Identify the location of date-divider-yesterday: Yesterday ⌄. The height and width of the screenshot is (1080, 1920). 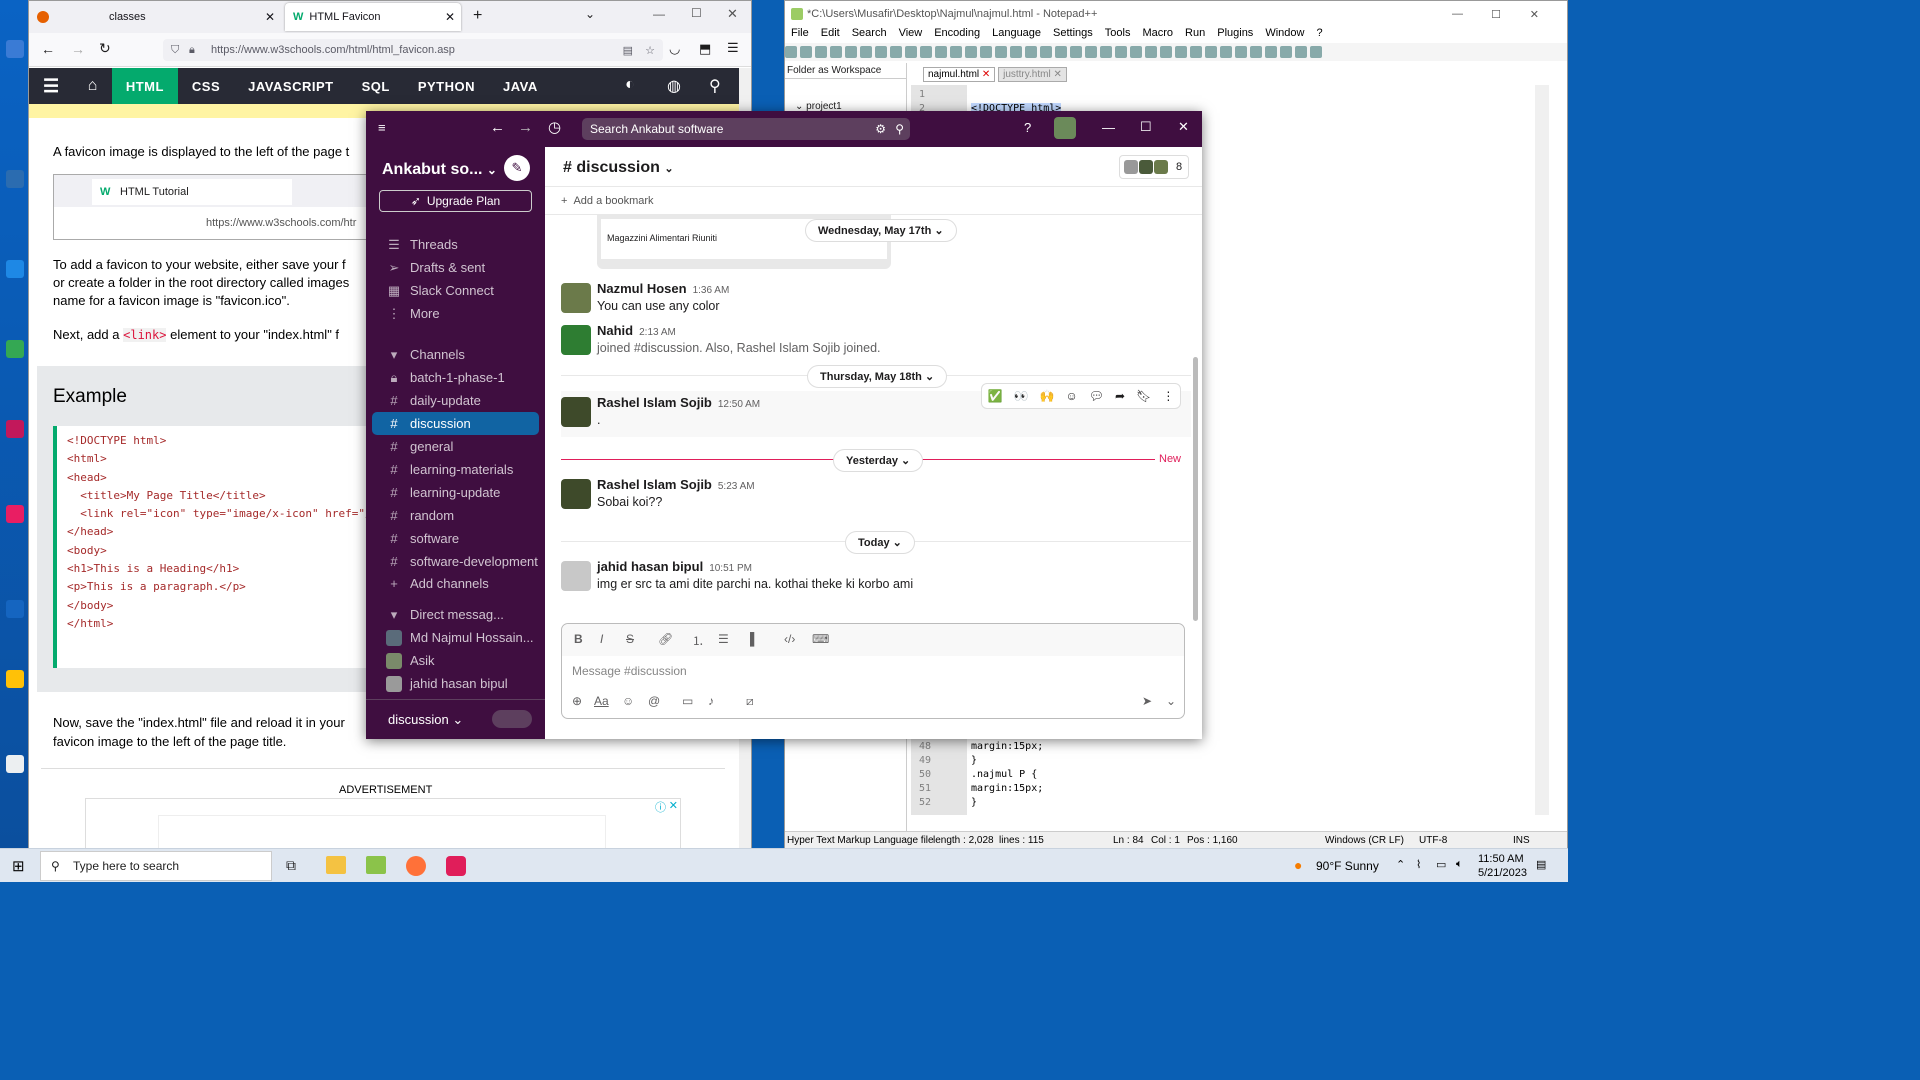
(878, 460).